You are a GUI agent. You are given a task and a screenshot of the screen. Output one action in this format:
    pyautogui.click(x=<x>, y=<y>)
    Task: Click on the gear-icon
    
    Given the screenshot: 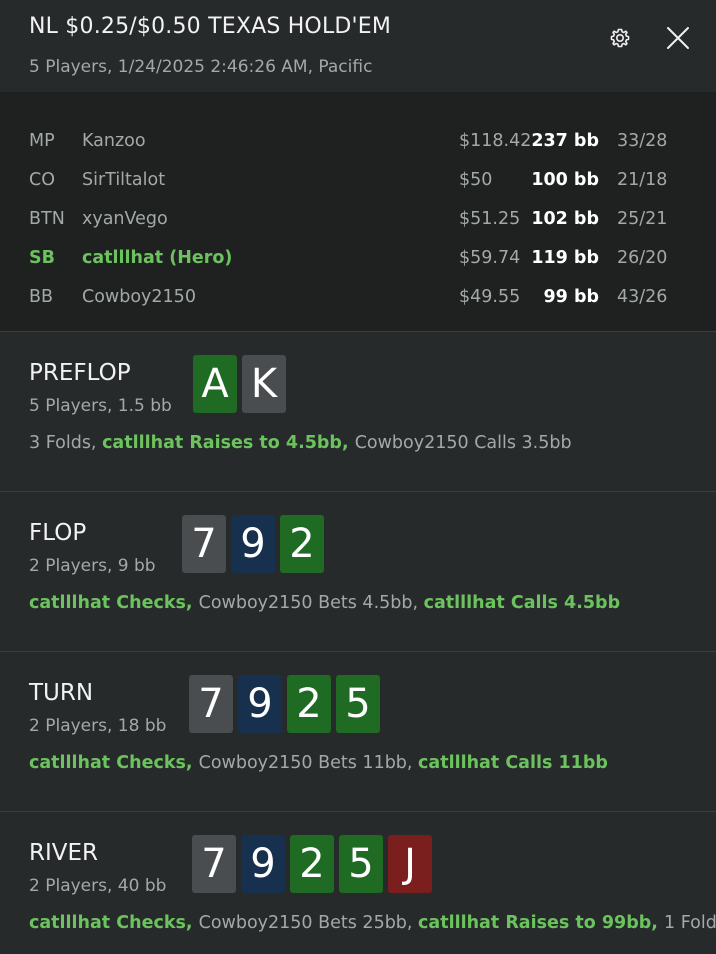 What is the action you would take?
    pyautogui.click(x=620, y=38)
    